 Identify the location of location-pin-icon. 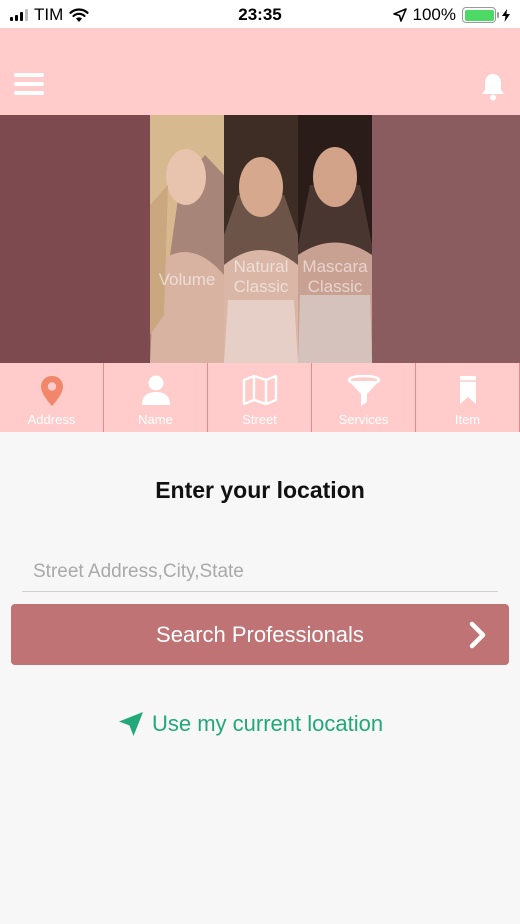
(51, 391).